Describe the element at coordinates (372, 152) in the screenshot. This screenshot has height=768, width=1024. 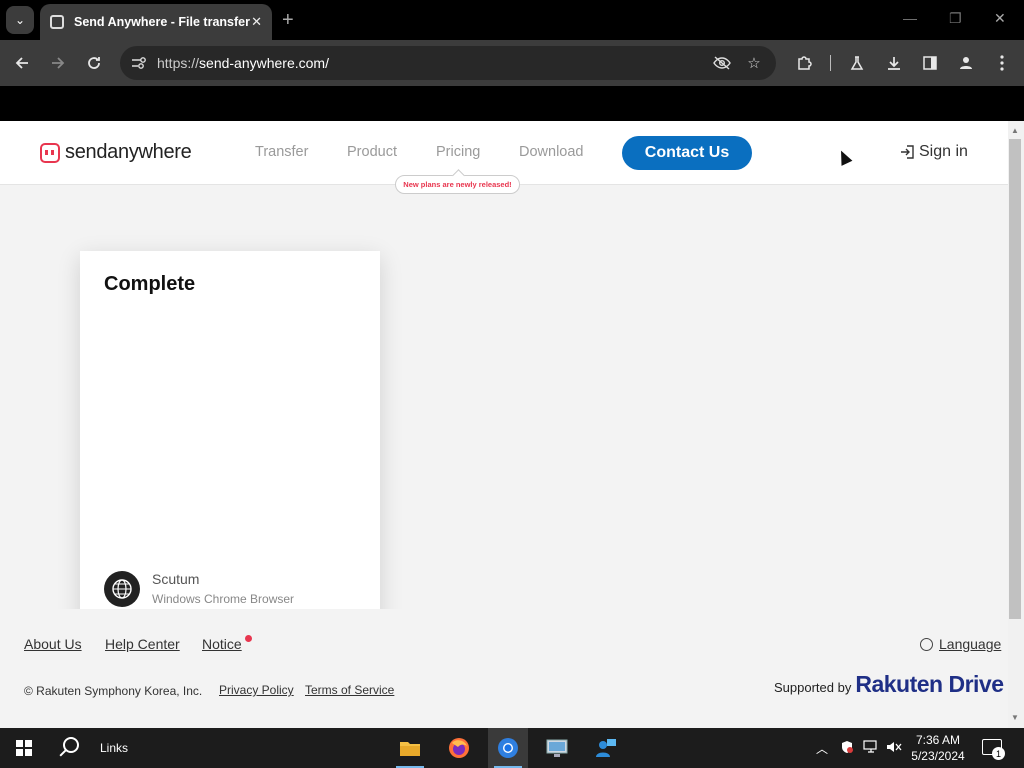
I see `nav-product: Product` at that location.